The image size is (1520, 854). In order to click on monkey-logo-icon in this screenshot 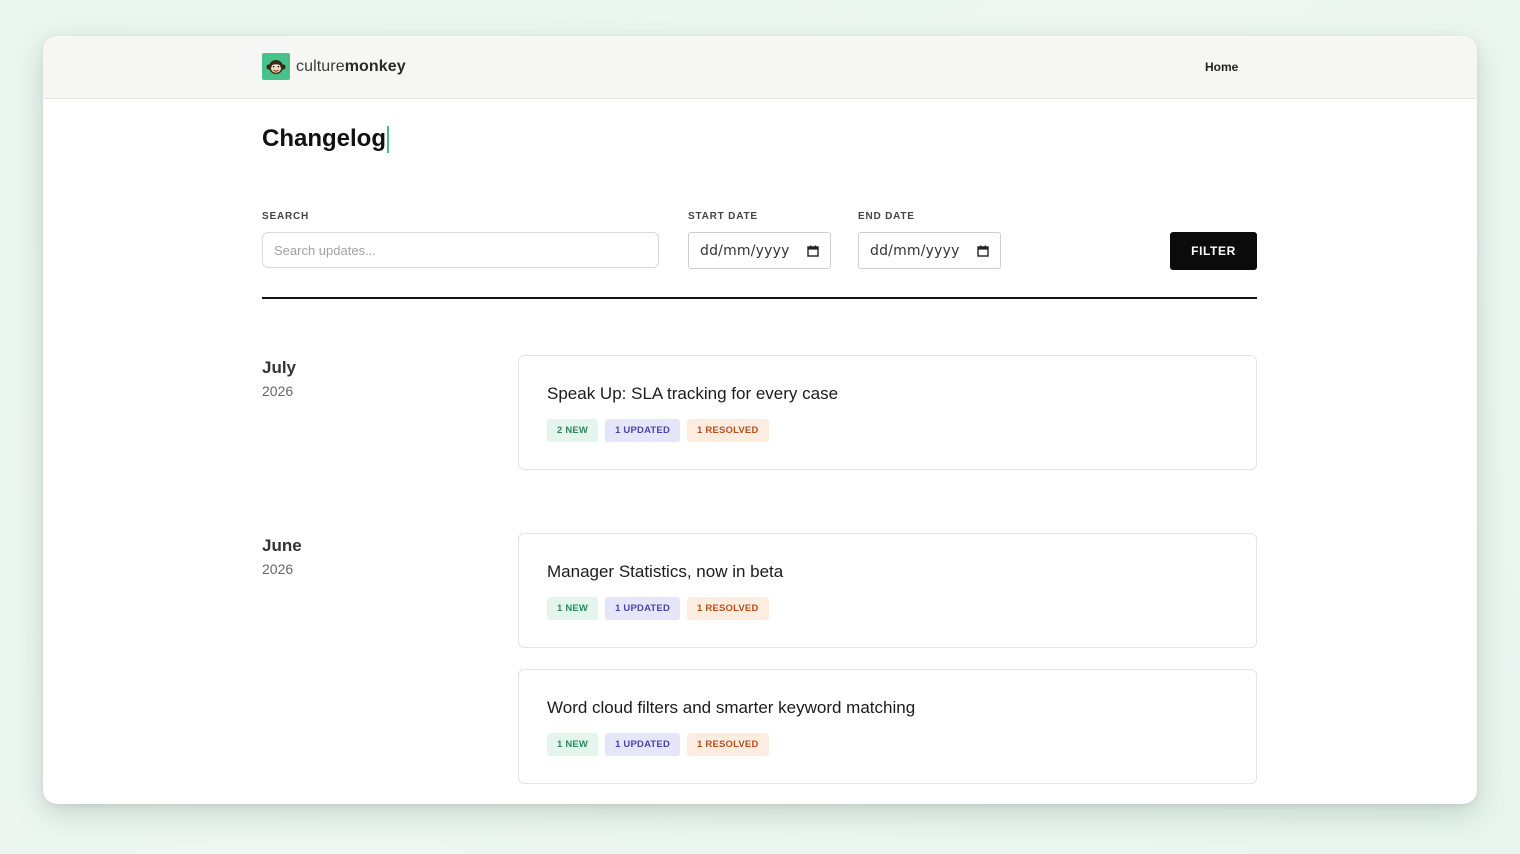, I will do `click(276, 66)`.